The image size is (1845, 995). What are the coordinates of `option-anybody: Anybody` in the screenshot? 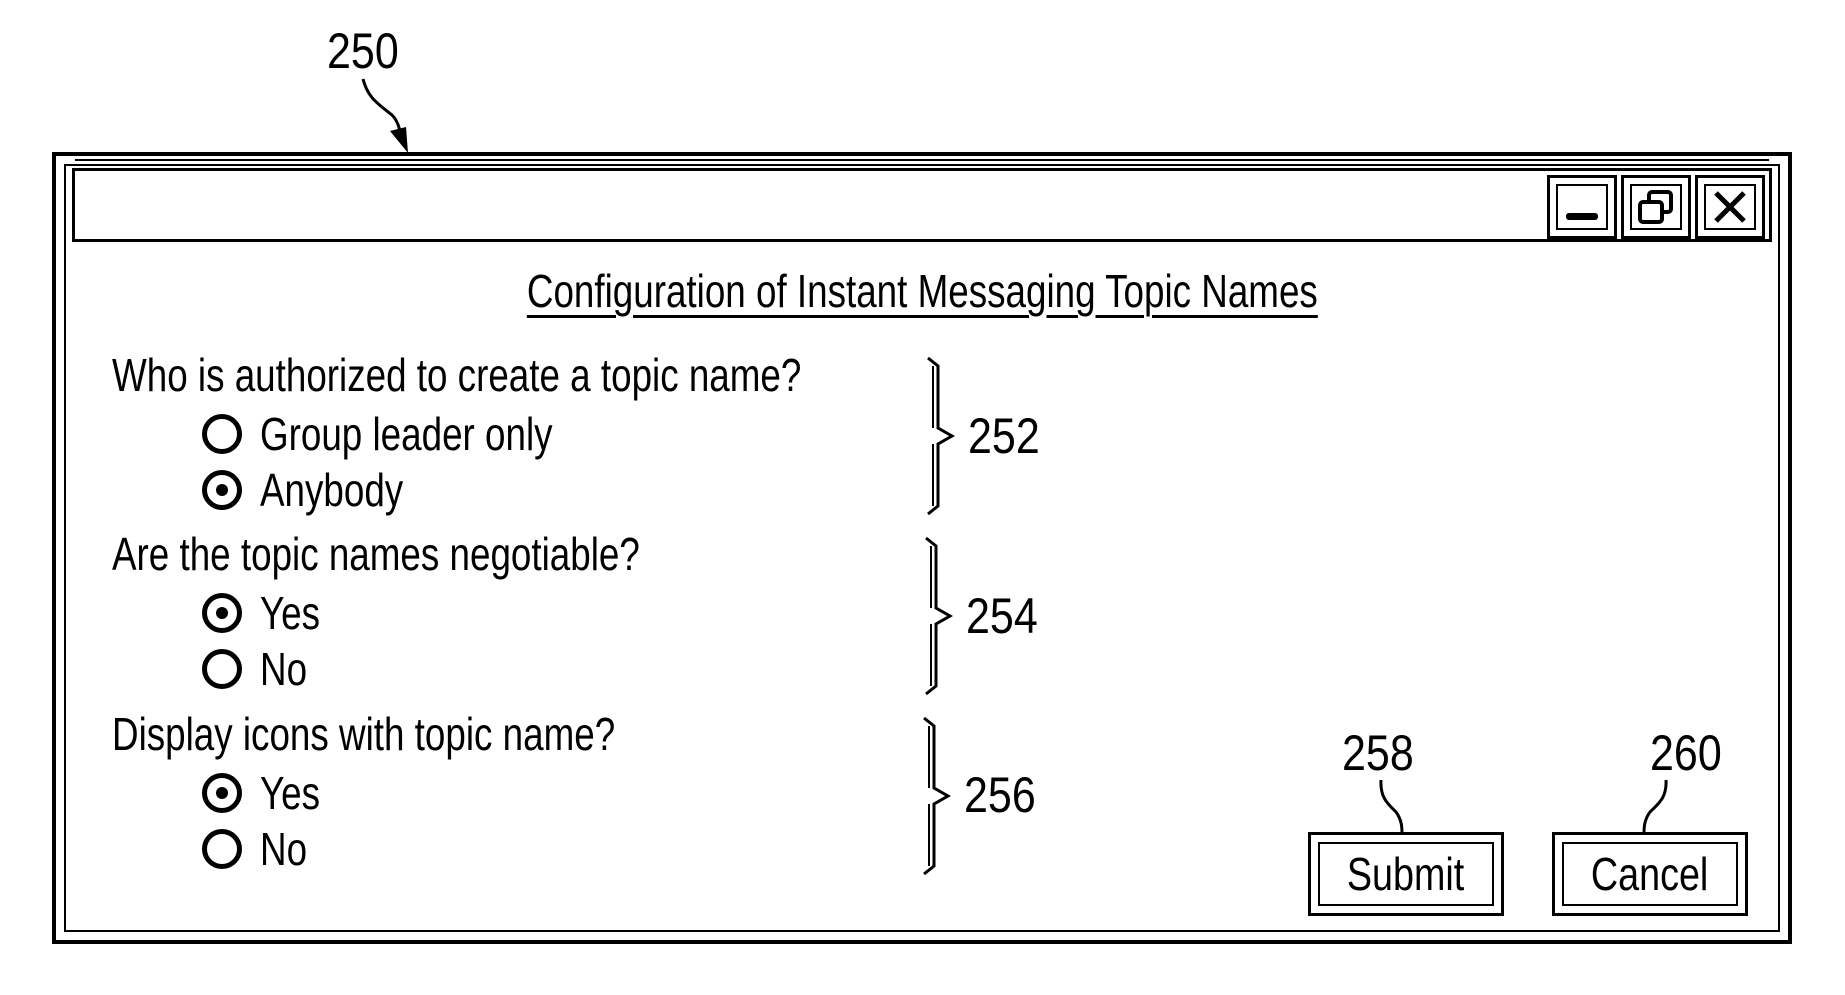 It's located at (320, 490).